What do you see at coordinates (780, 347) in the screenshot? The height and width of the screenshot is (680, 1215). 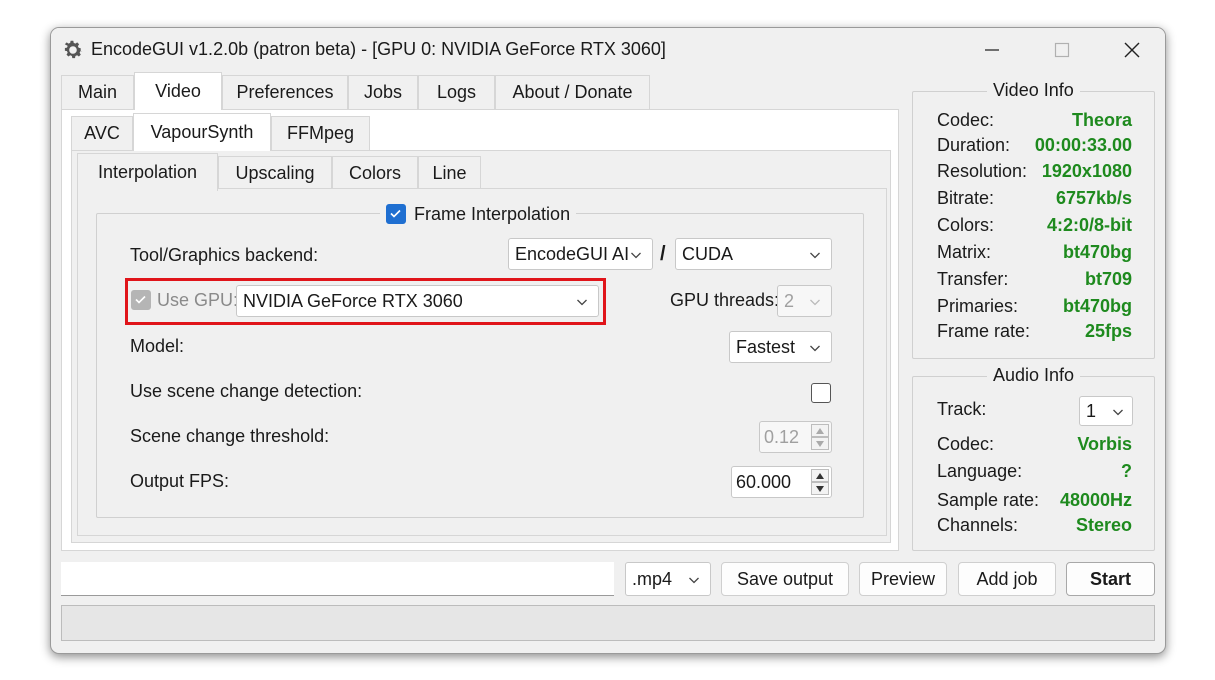 I see `model-select: Fastest` at bounding box center [780, 347].